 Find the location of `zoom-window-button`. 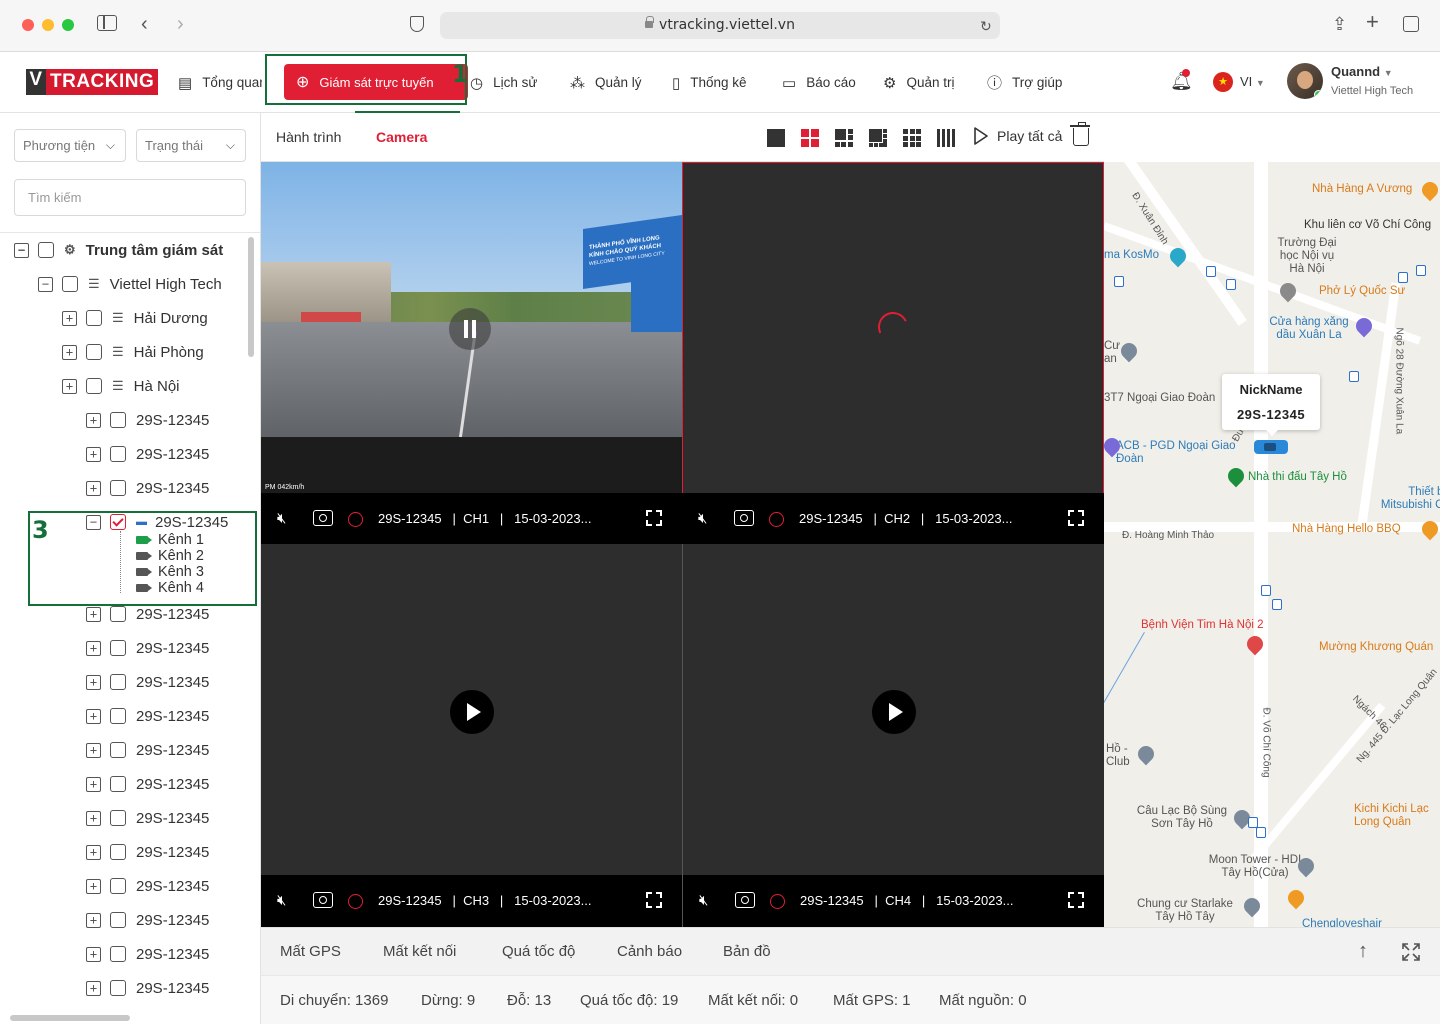

zoom-window-button is located at coordinates (68, 25).